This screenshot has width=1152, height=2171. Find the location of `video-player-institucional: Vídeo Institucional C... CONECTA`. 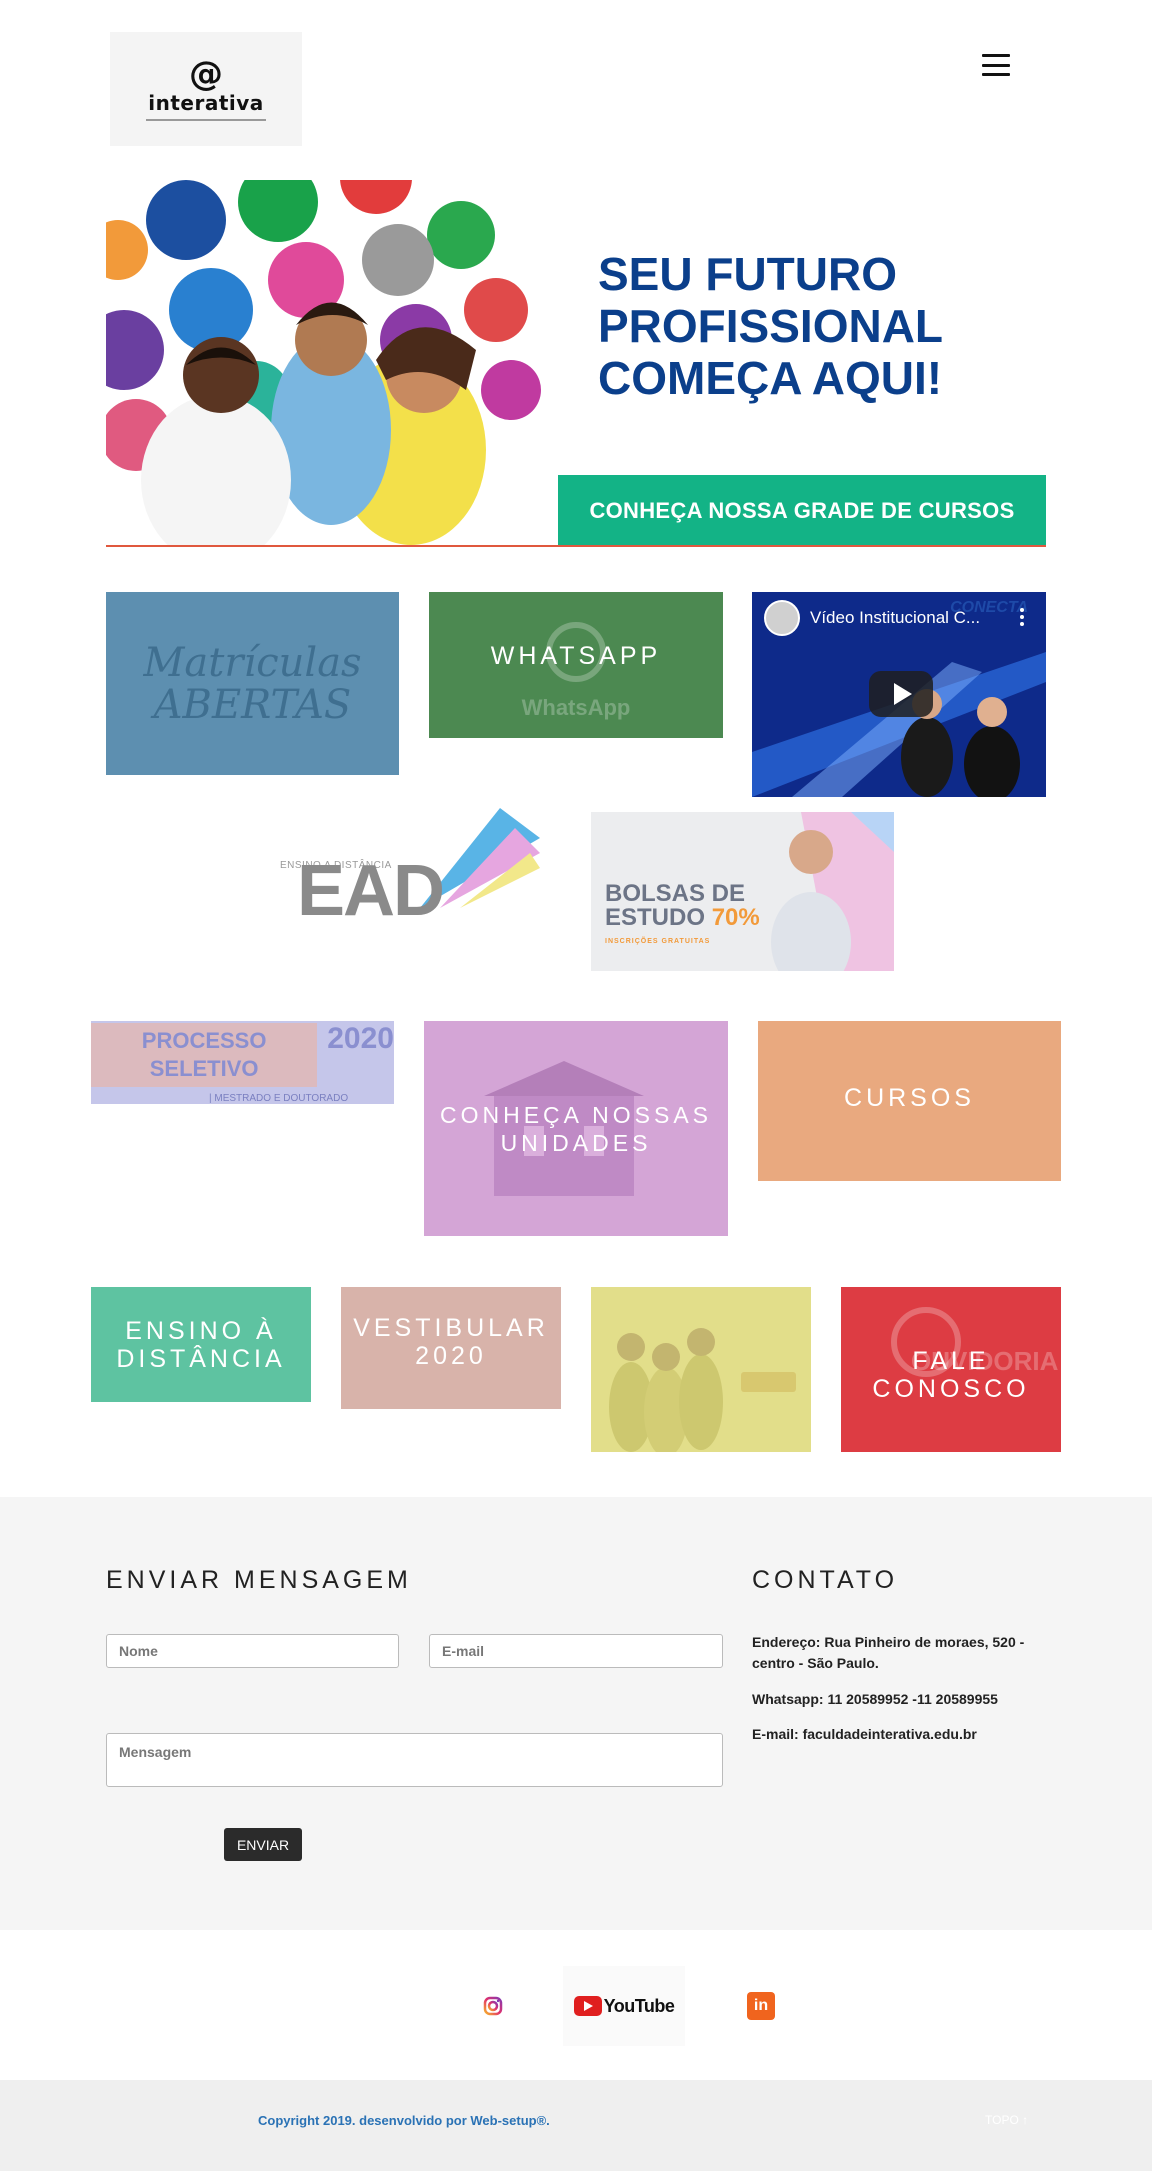

video-player-institucional: Vídeo Institucional C... CONECTA is located at coordinates (899, 694).